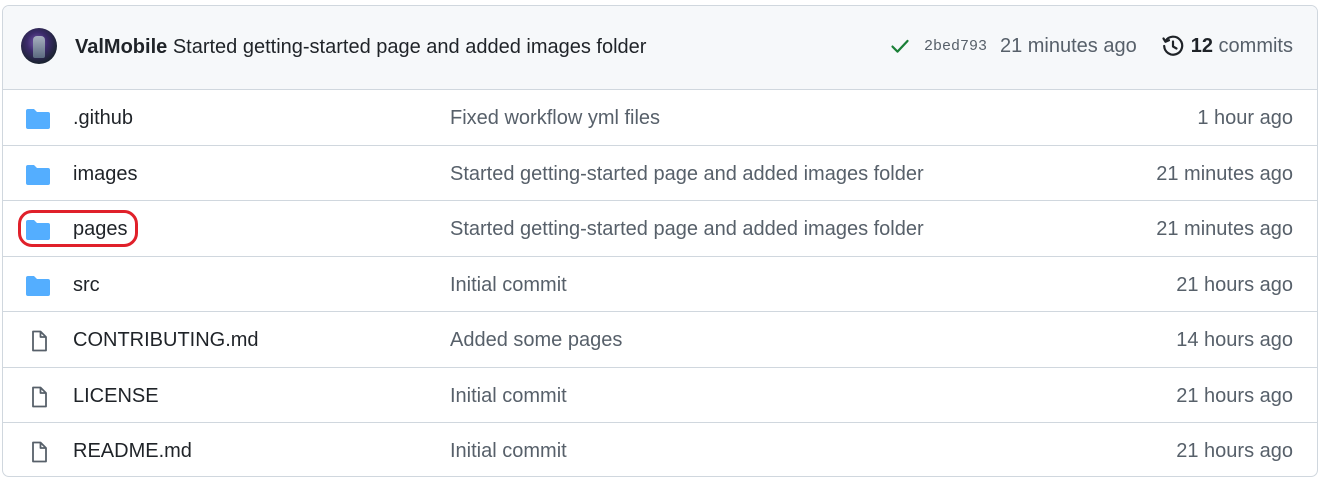 This screenshot has width=1323, height=482. What do you see at coordinates (100, 229) in the screenshot?
I see `file-name: pages` at bounding box center [100, 229].